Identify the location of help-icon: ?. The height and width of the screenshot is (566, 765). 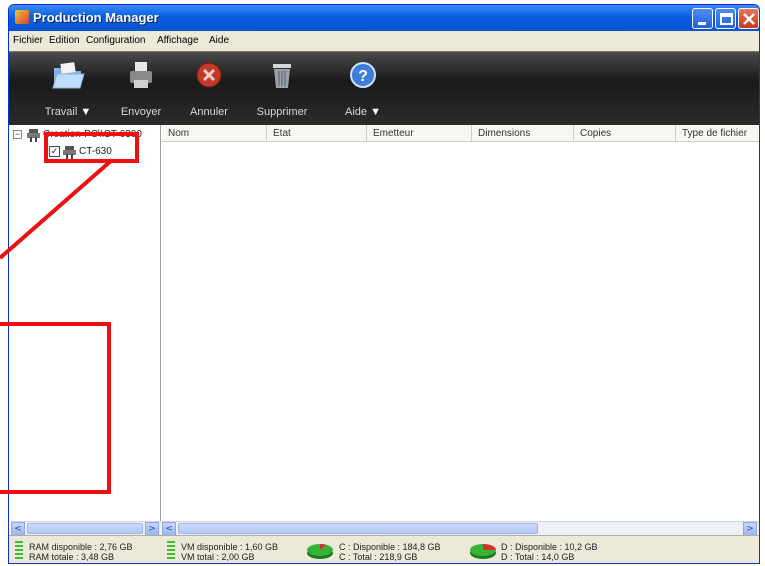
(363, 75).